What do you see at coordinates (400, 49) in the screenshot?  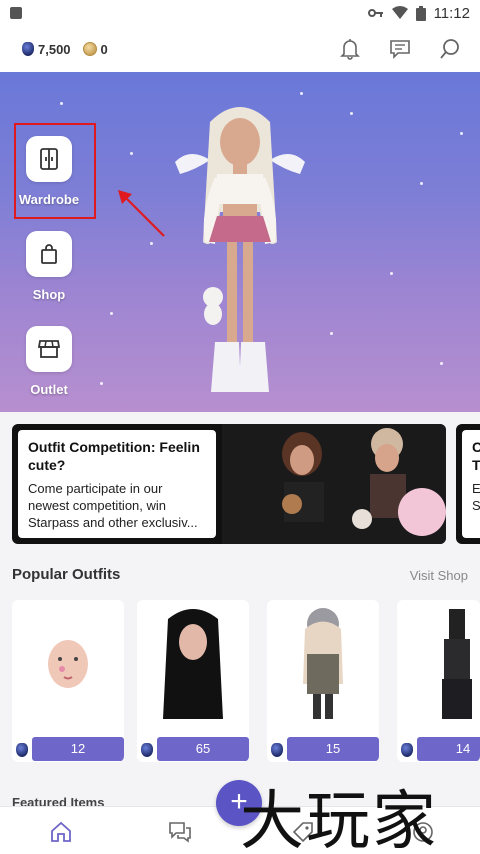 I see `messages-icon` at bounding box center [400, 49].